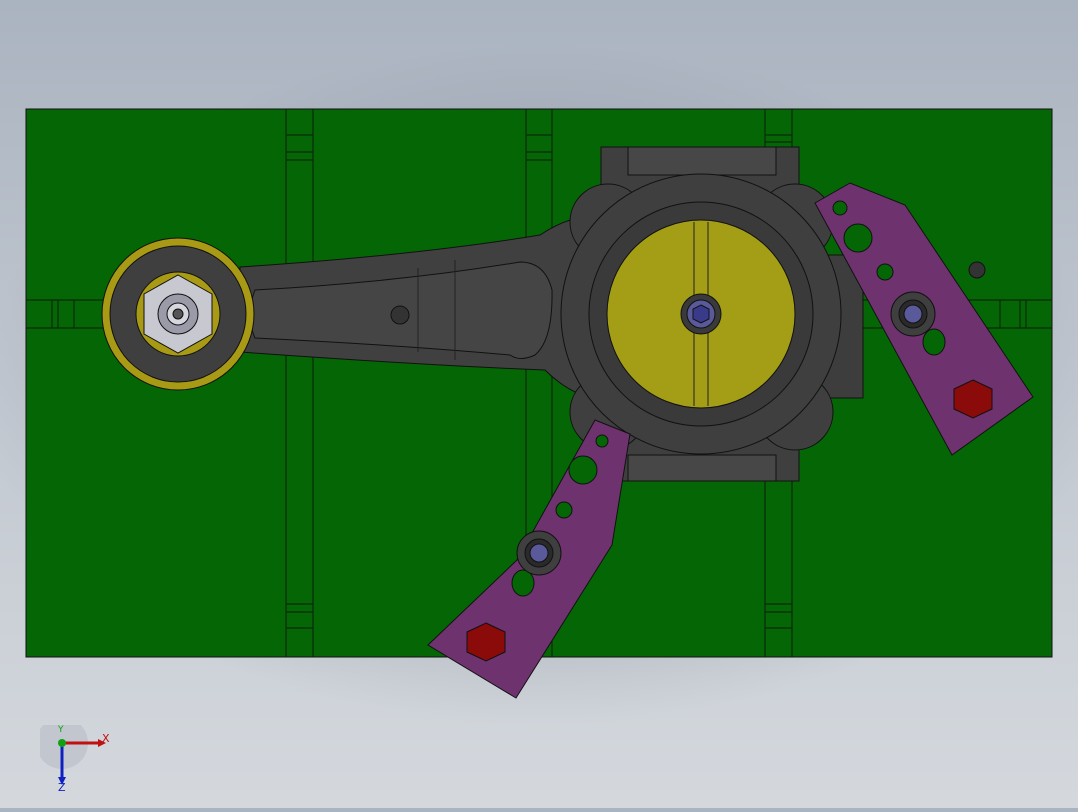 Image resolution: width=1078 pixels, height=812 pixels. What do you see at coordinates (400, 315) in the screenshot?
I see `rod-oil-hole` at bounding box center [400, 315].